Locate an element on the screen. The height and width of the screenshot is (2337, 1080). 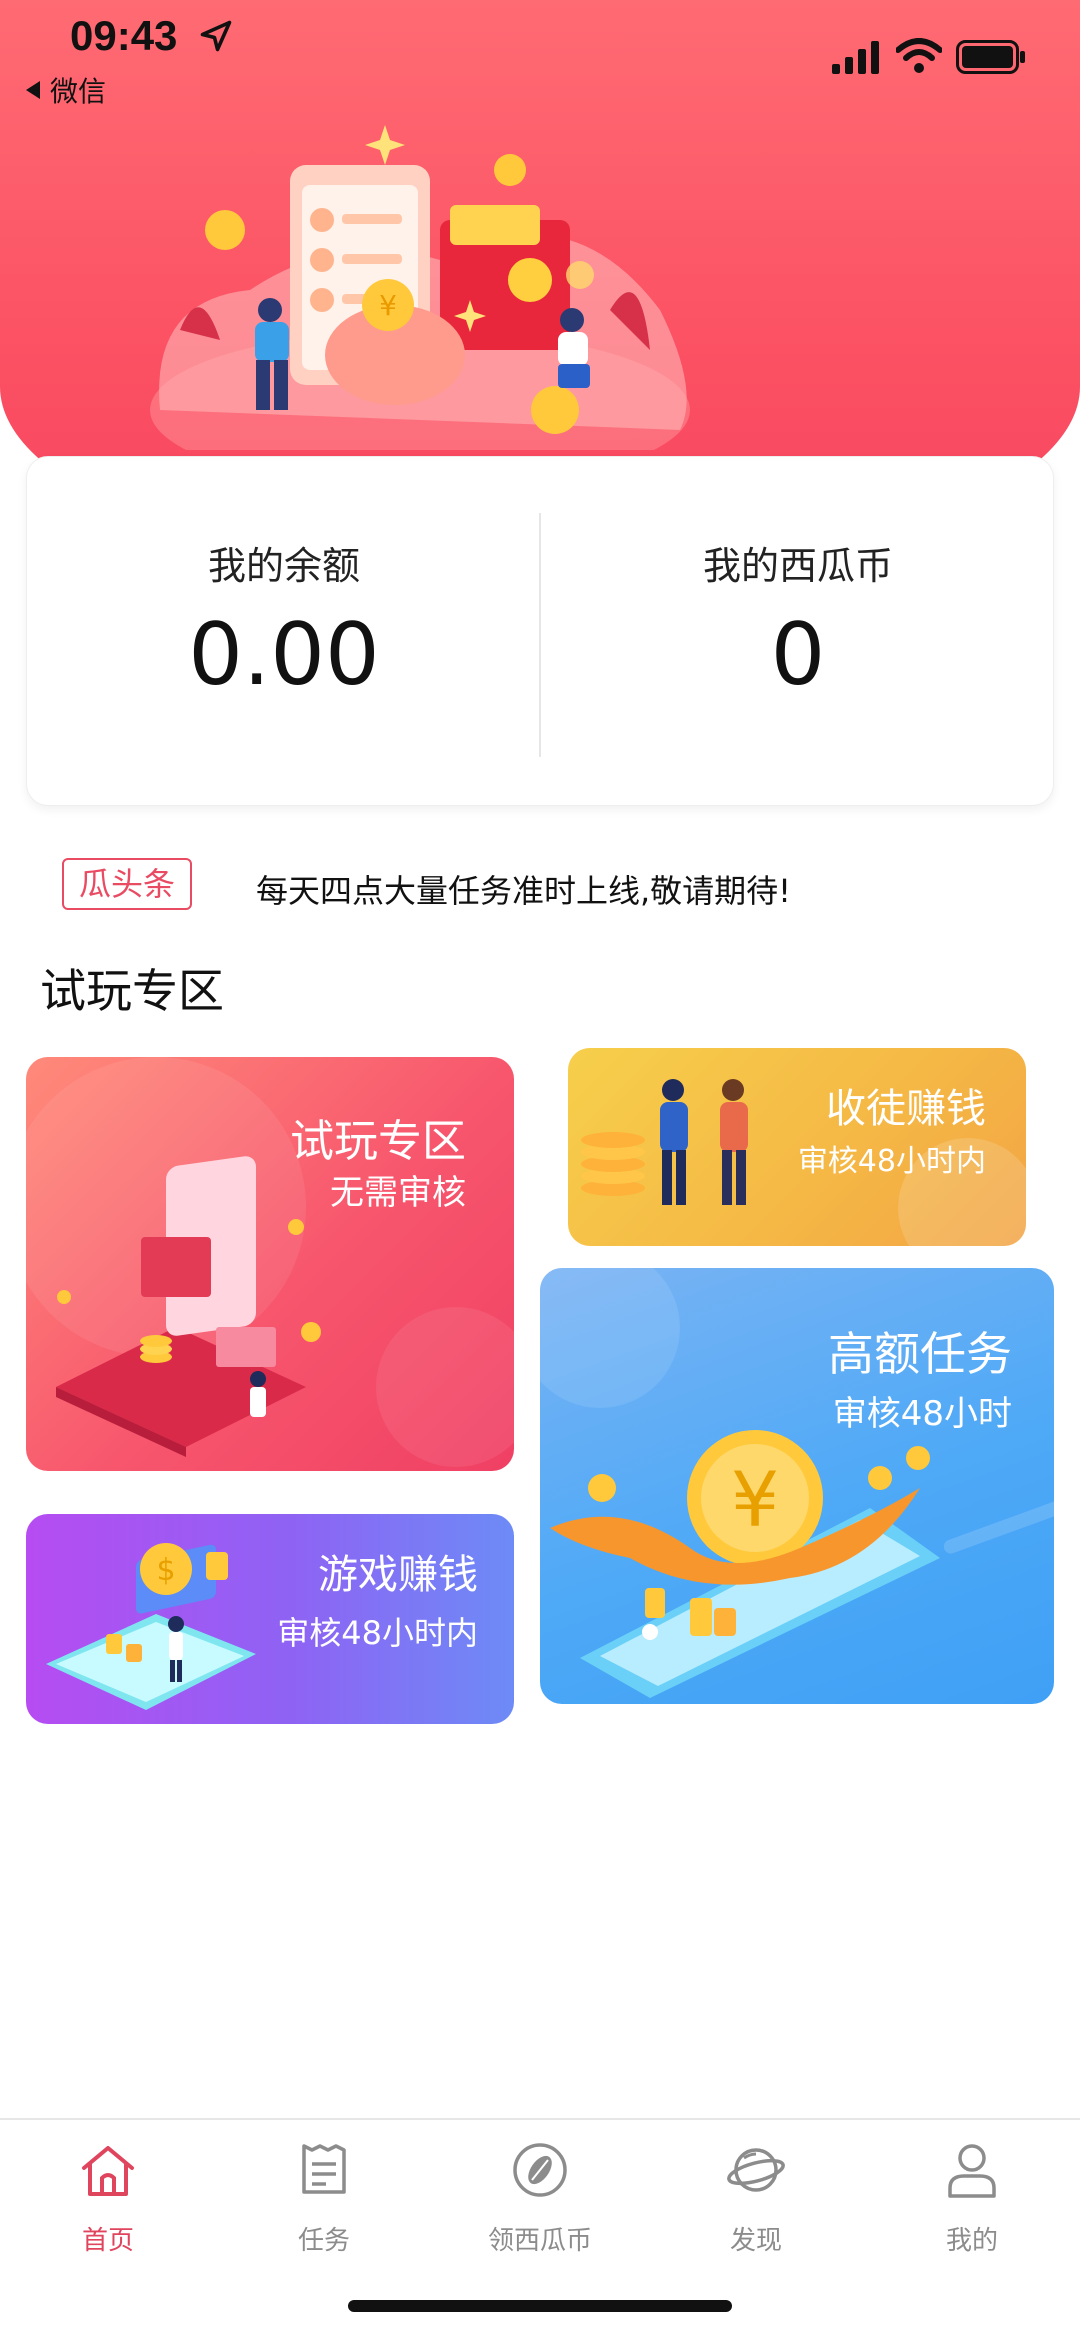
game-earn-card: $ 游戏赚钱 审核48小时内 is located at coordinates (270, 1619).